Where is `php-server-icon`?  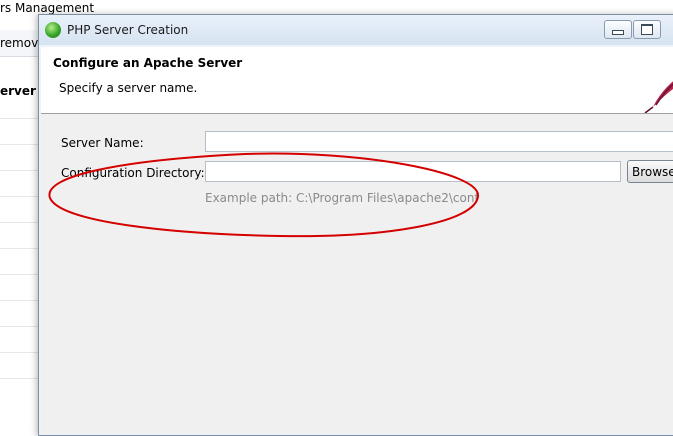
php-server-icon is located at coordinates (53, 30).